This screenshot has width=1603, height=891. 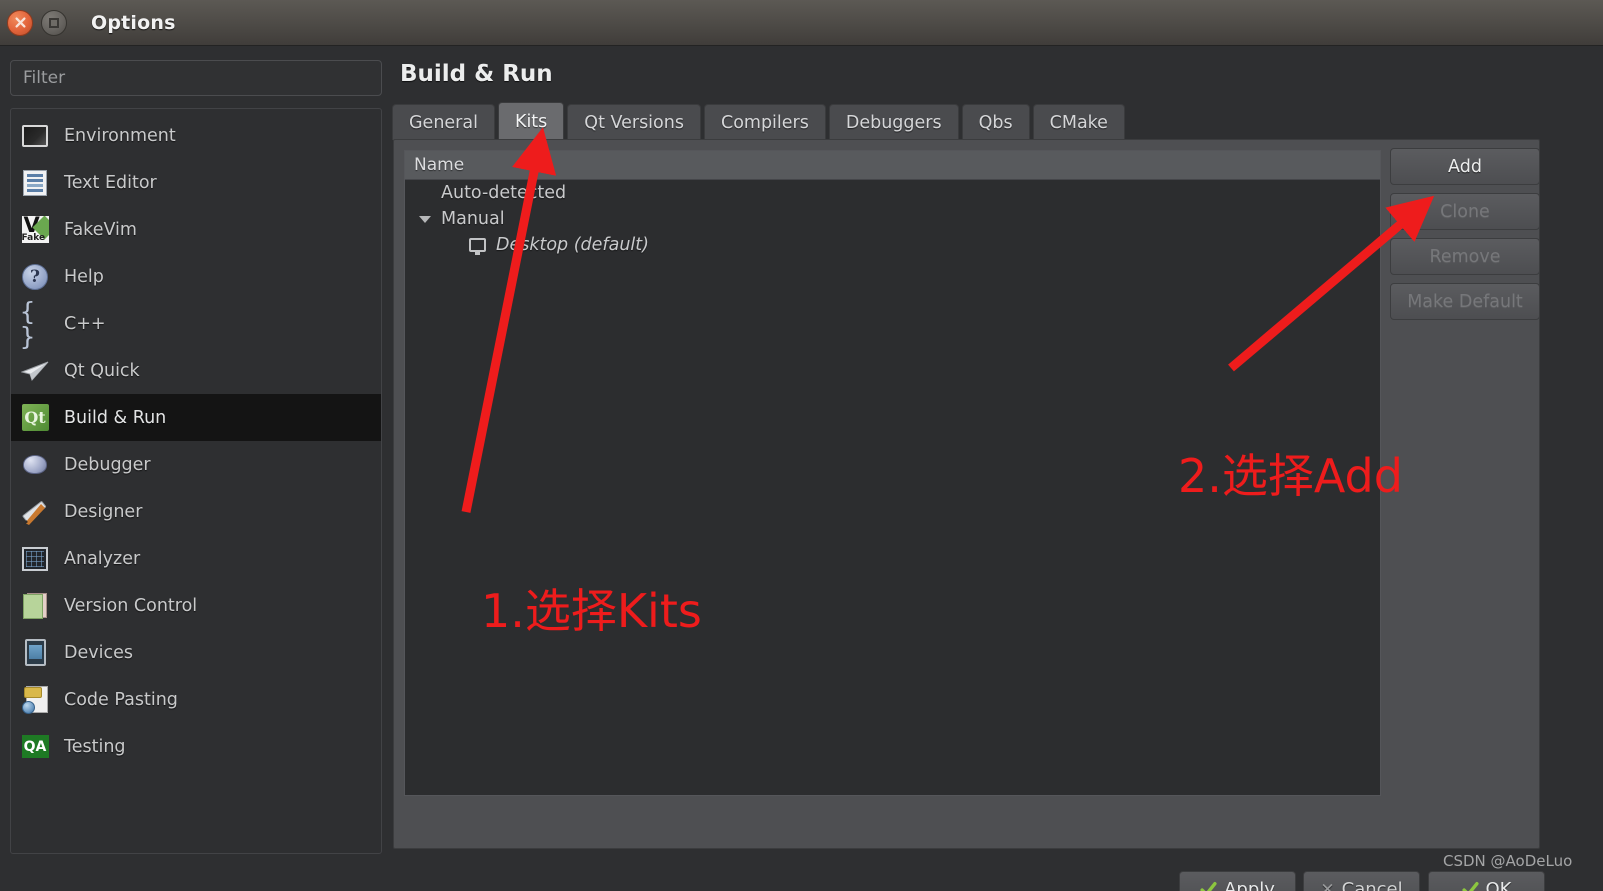 What do you see at coordinates (121, 699) in the screenshot?
I see `sidebar-item-label: Code Pasting` at bounding box center [121, 699].